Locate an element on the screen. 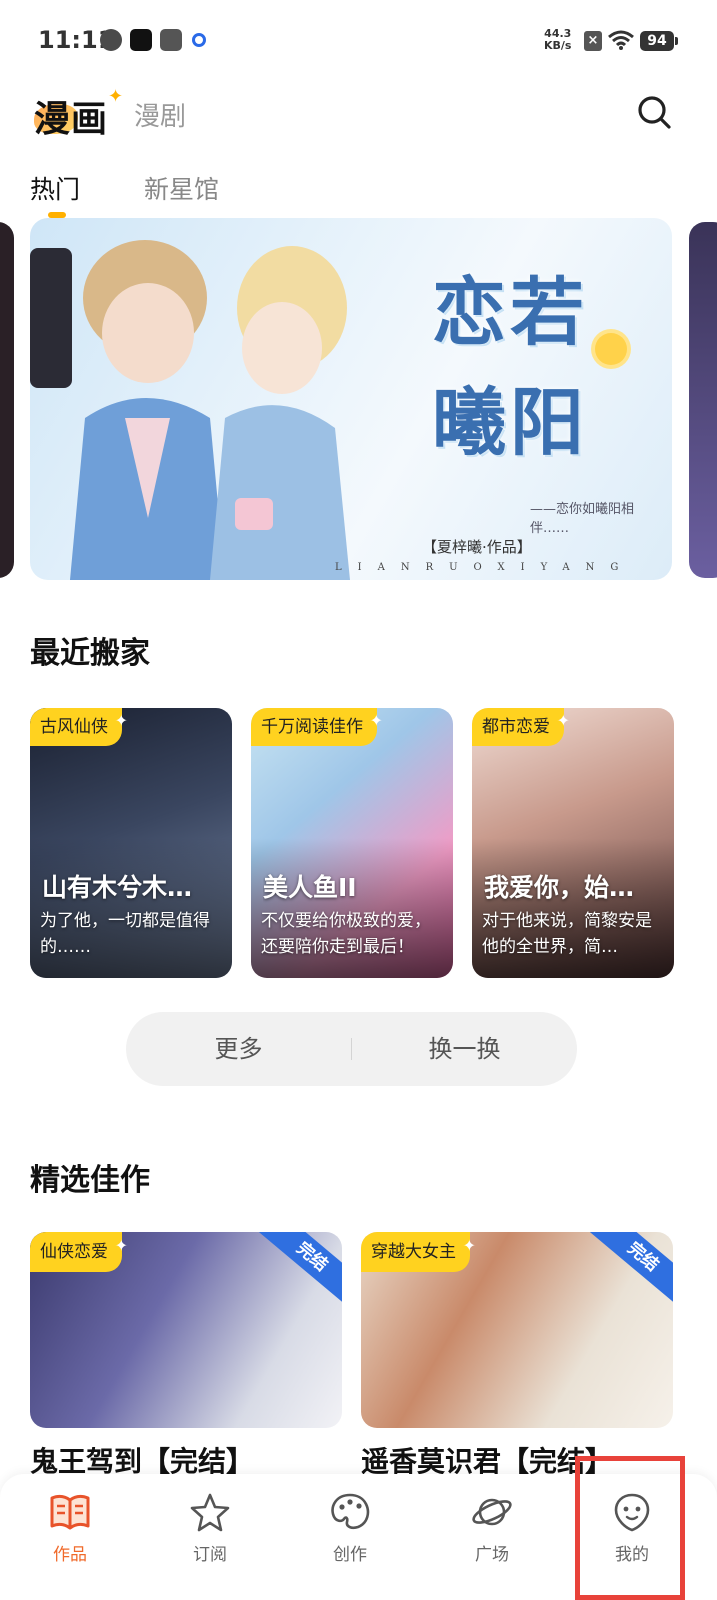 This screenshot has height=1600, width=717. nav-label: 广场 is located at coordinates (492, 1555).